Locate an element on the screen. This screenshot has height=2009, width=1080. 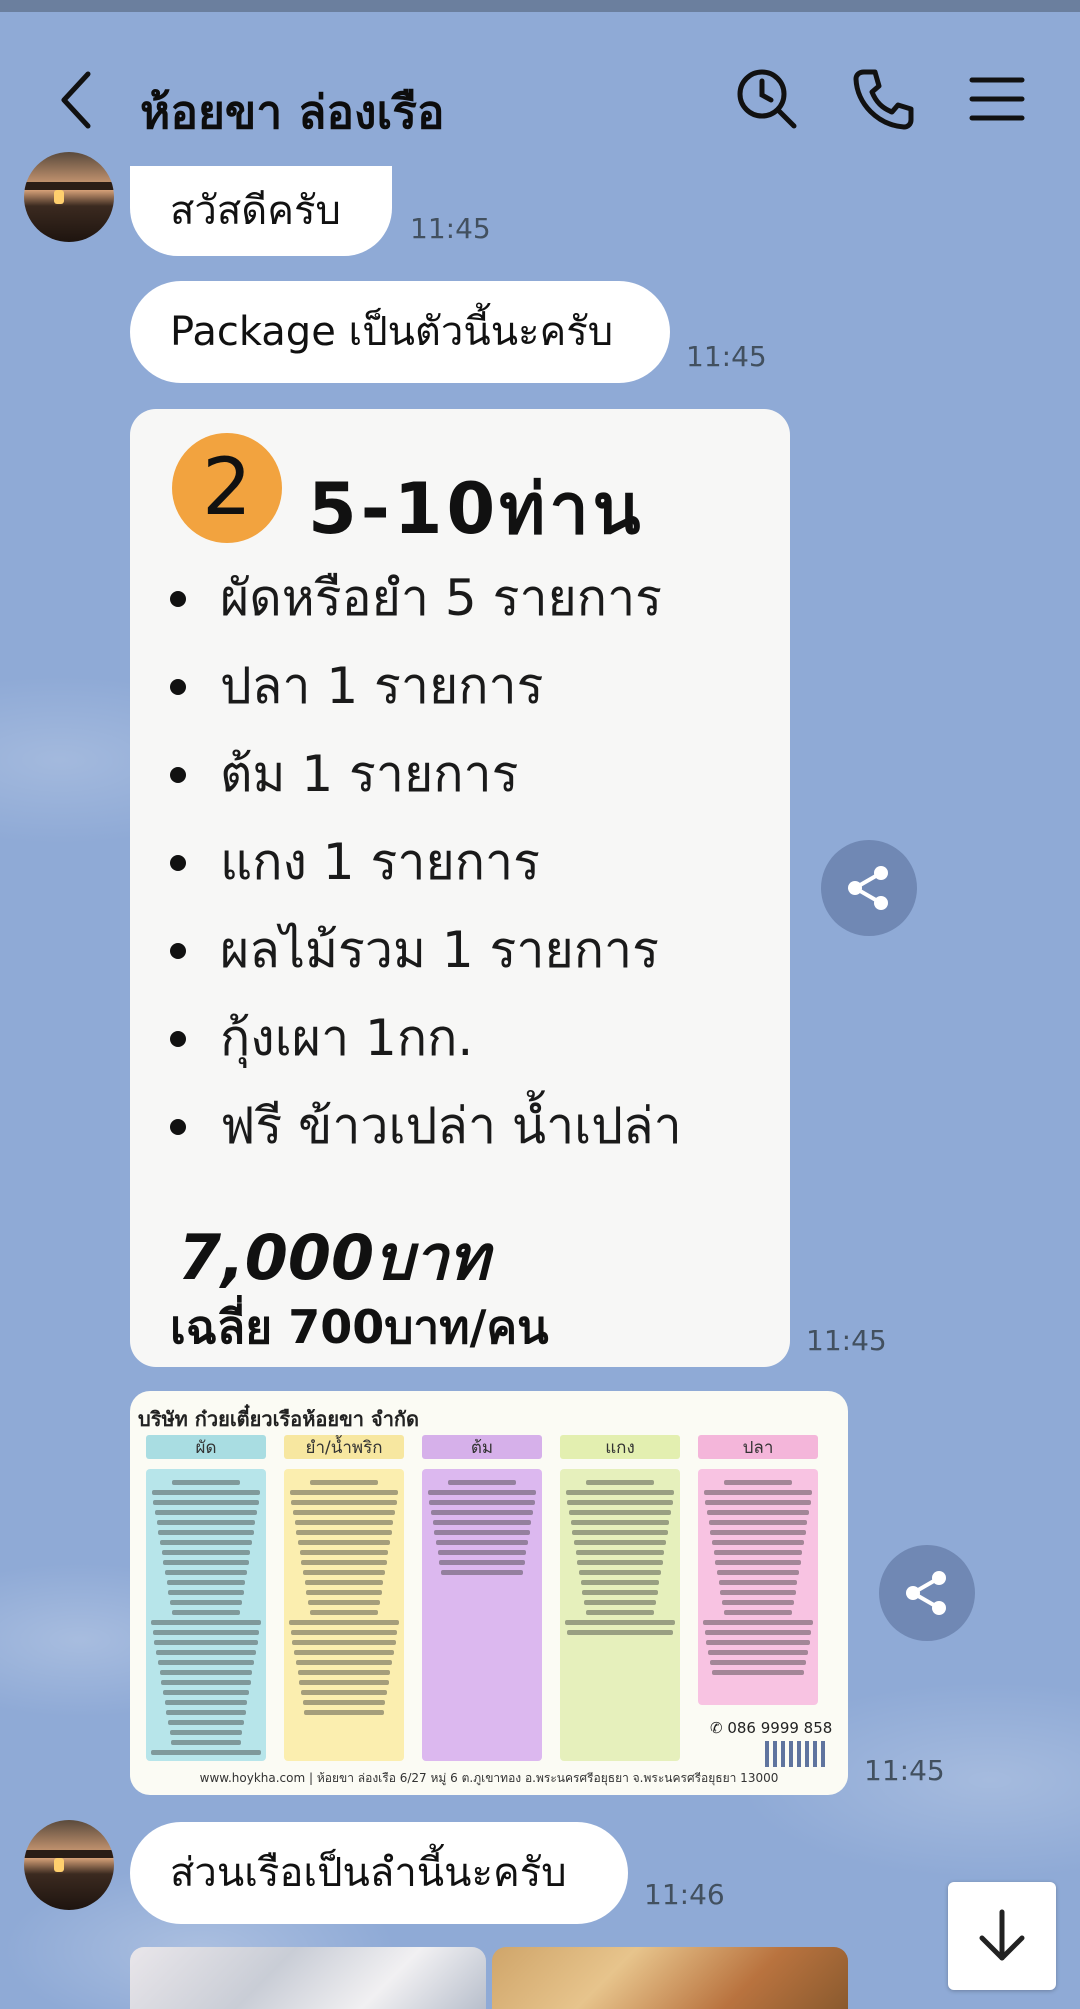
menu-phone: ✆ 086 9999 858 is located at coordinates (771, 1728).